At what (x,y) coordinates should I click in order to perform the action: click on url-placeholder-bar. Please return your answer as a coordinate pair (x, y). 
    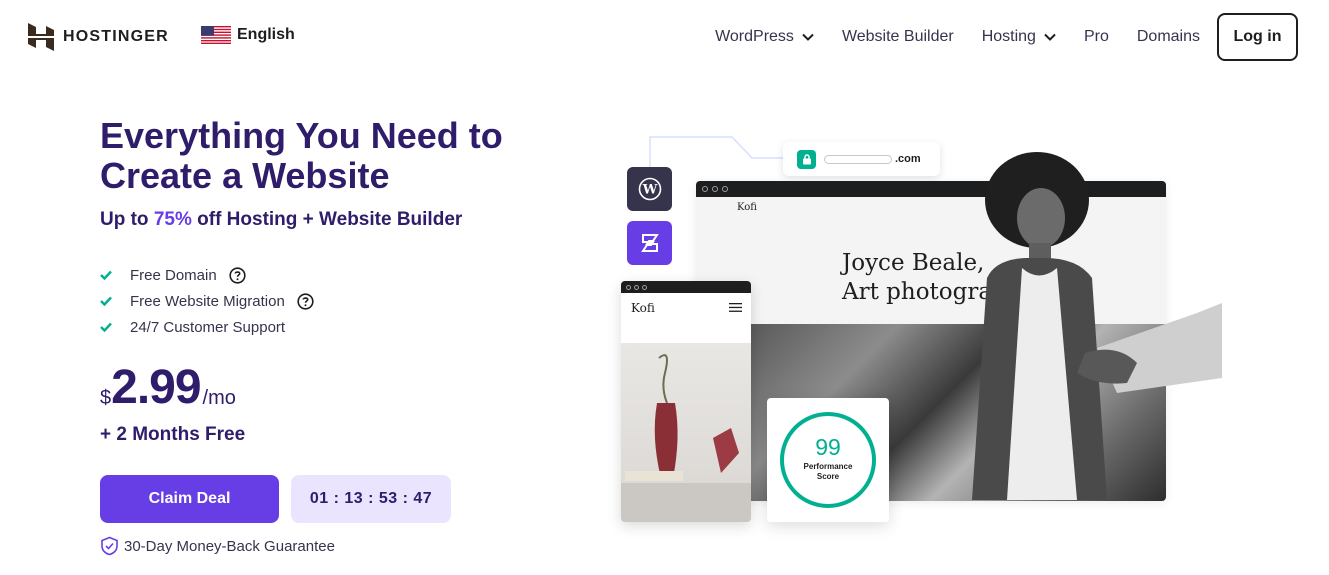
    Looking at the image, I should click on (858, 159).